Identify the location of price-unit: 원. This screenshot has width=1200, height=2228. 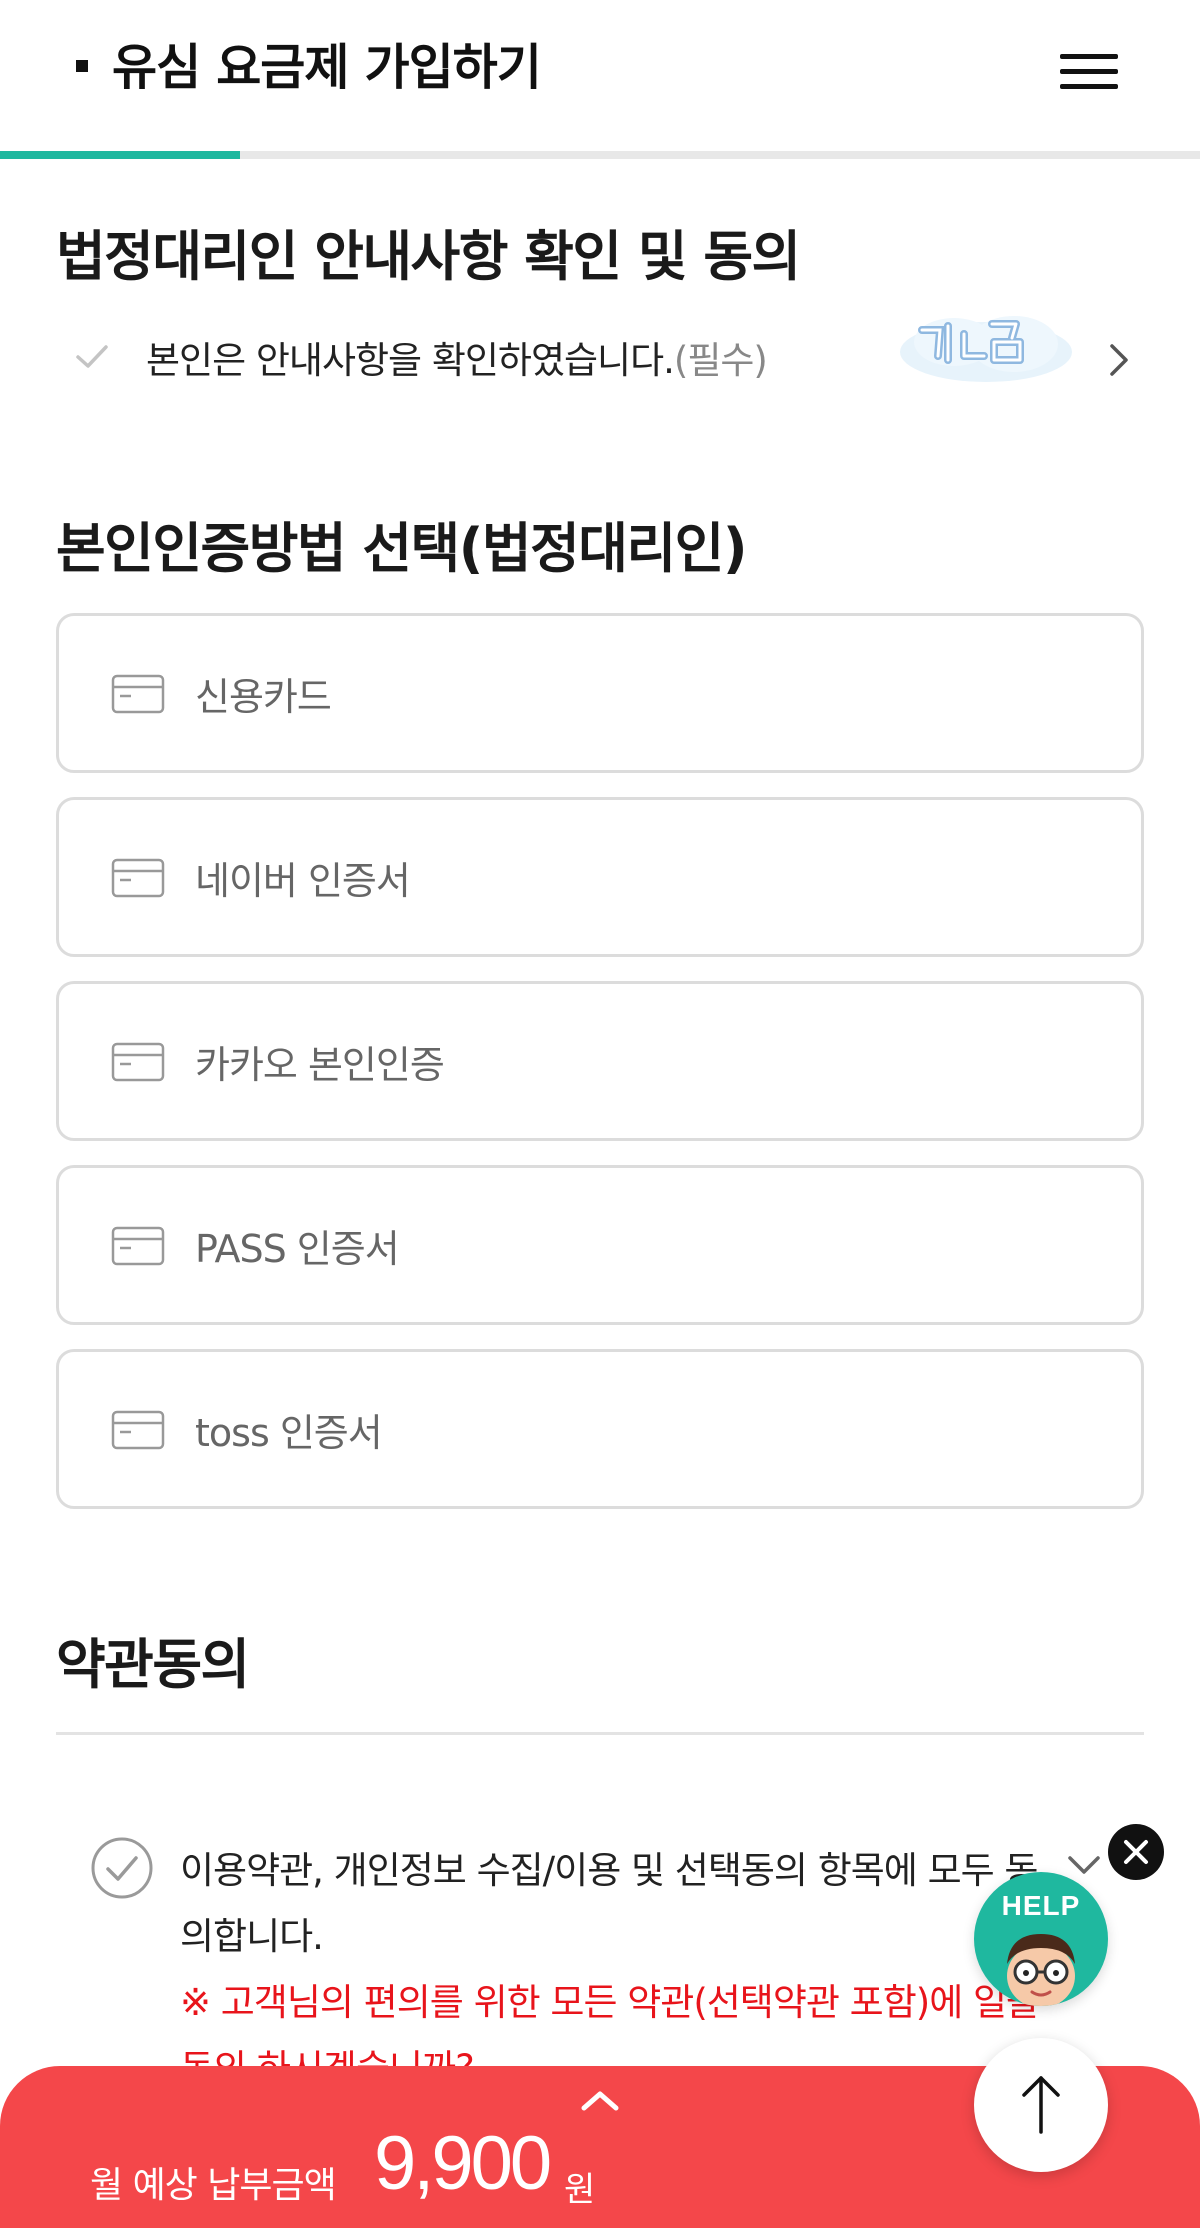
(580, 2190).